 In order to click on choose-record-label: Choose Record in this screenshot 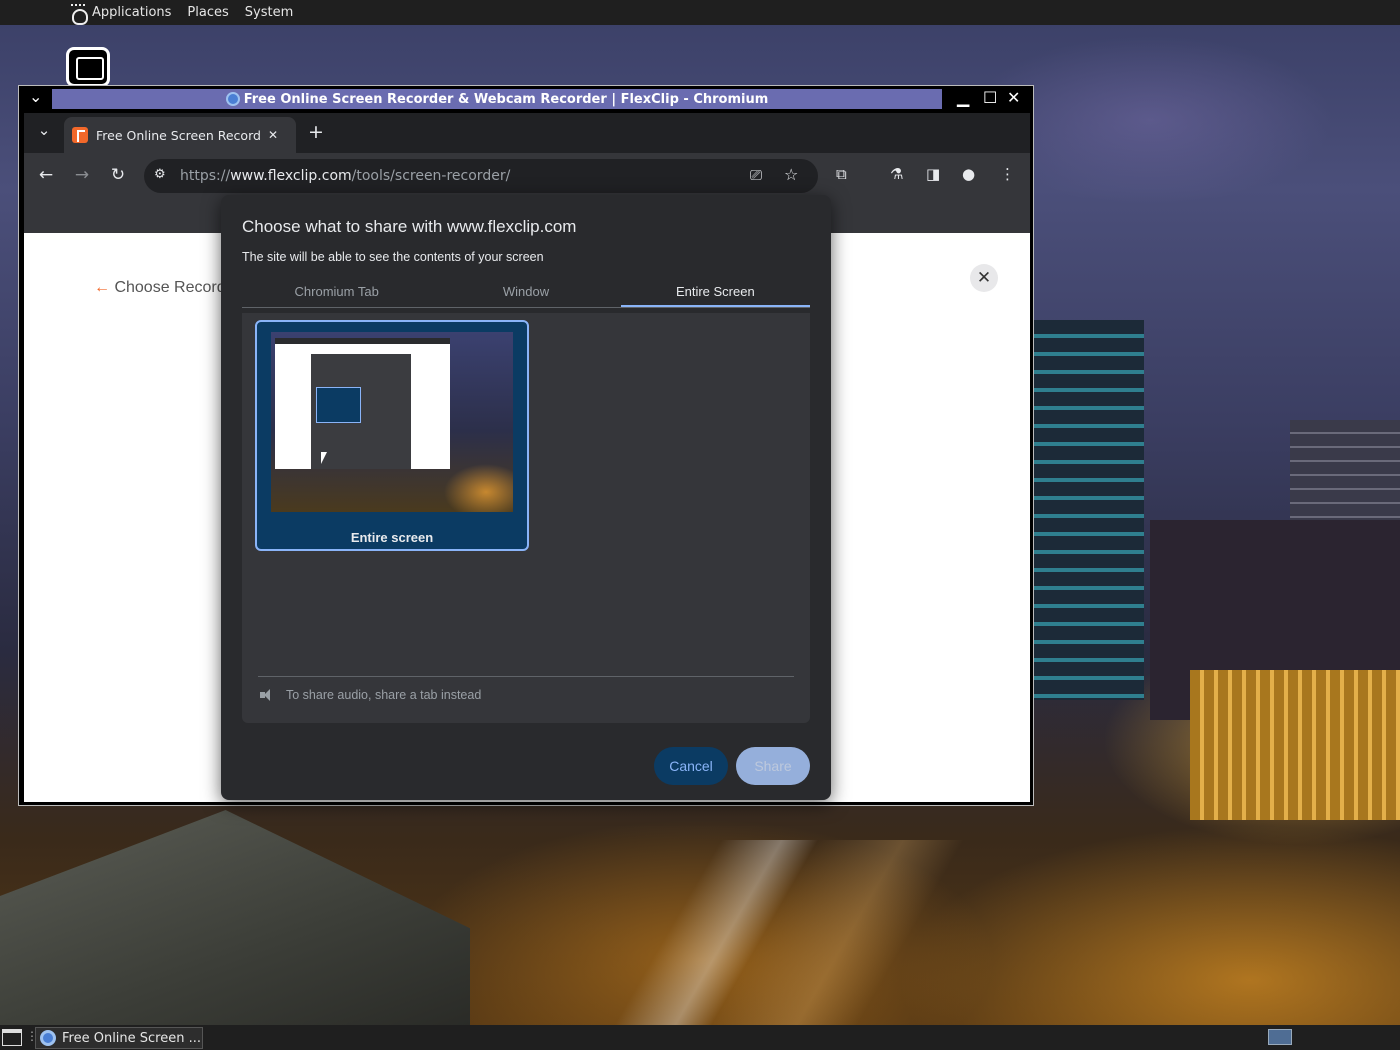, I will do `click(170, 287)`.